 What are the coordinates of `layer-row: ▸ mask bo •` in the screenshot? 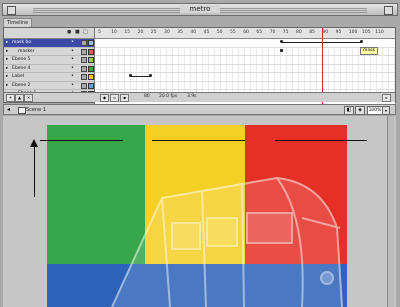 It's located at (49, 43).